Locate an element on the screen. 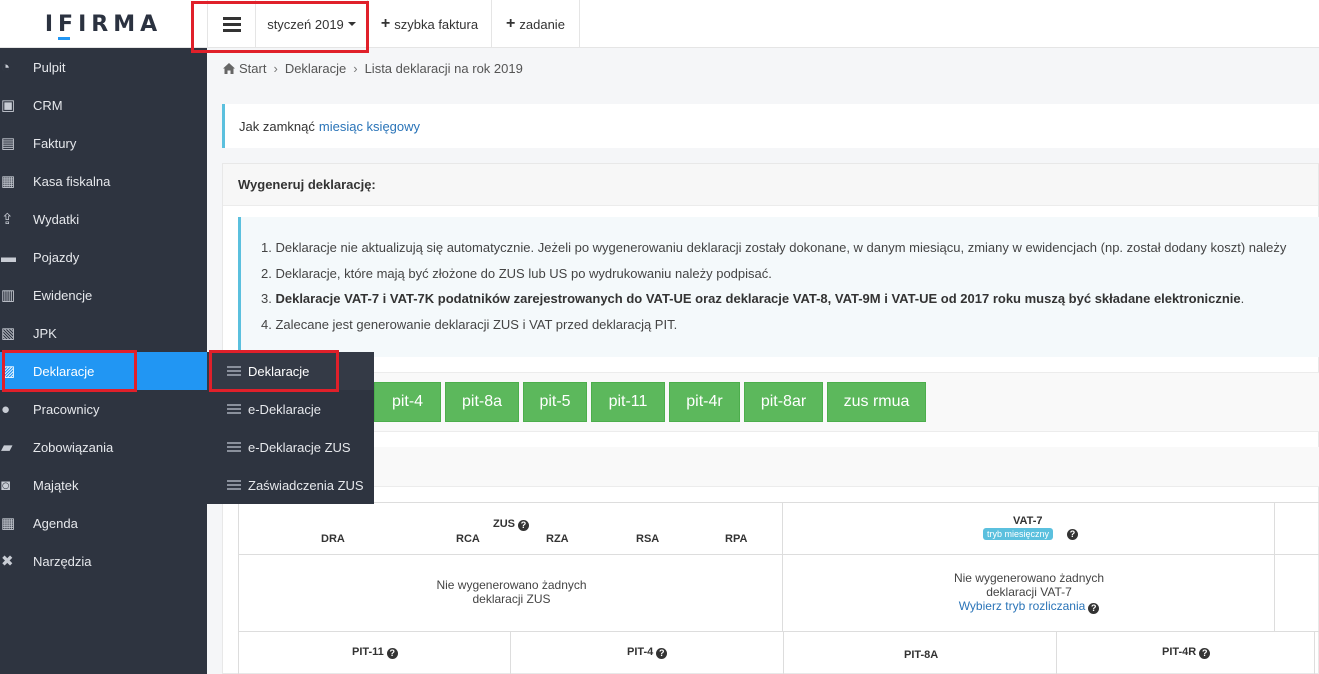 The width and height of the screenshot is (1319, 674). logo: IFIRMA is located at coordinates (103, 24).